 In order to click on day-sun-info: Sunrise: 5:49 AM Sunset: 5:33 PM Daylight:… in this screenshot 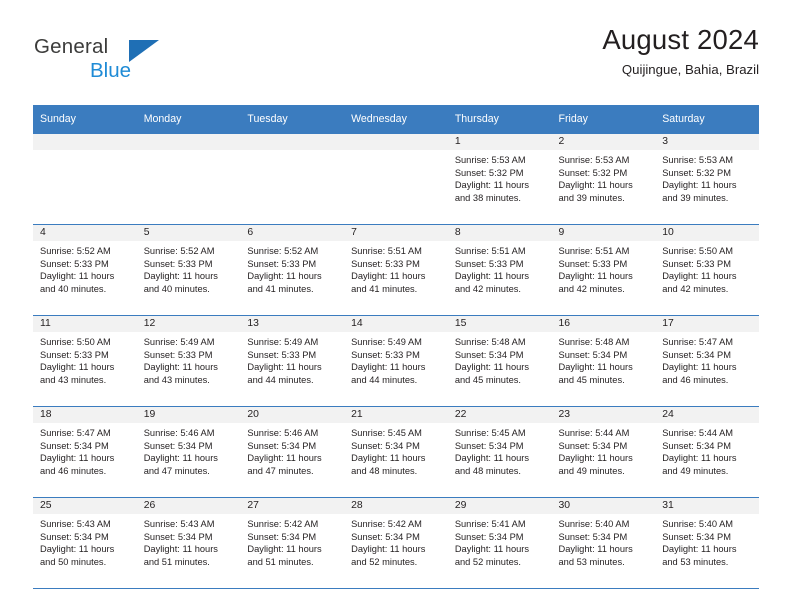, I will do `click(189, 359)`.